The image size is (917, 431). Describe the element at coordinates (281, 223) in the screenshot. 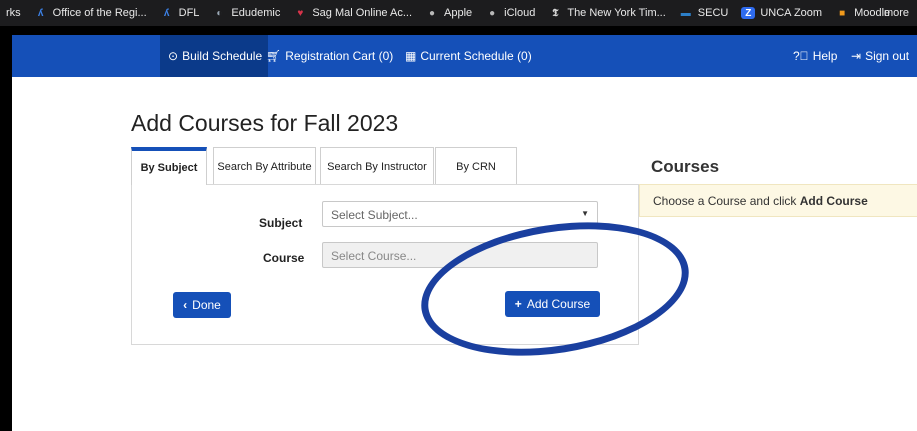

I see `subject-label: Subject` at that location.